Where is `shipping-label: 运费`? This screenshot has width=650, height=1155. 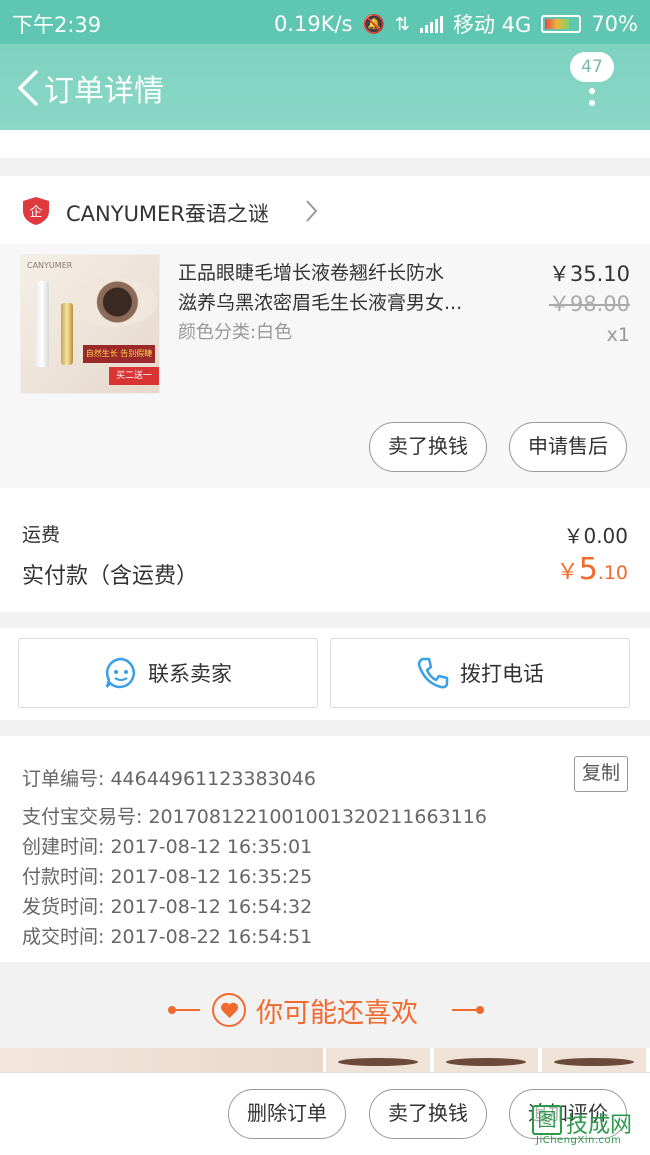 shipping-label: 运费 is located at coordinates (41, 535).